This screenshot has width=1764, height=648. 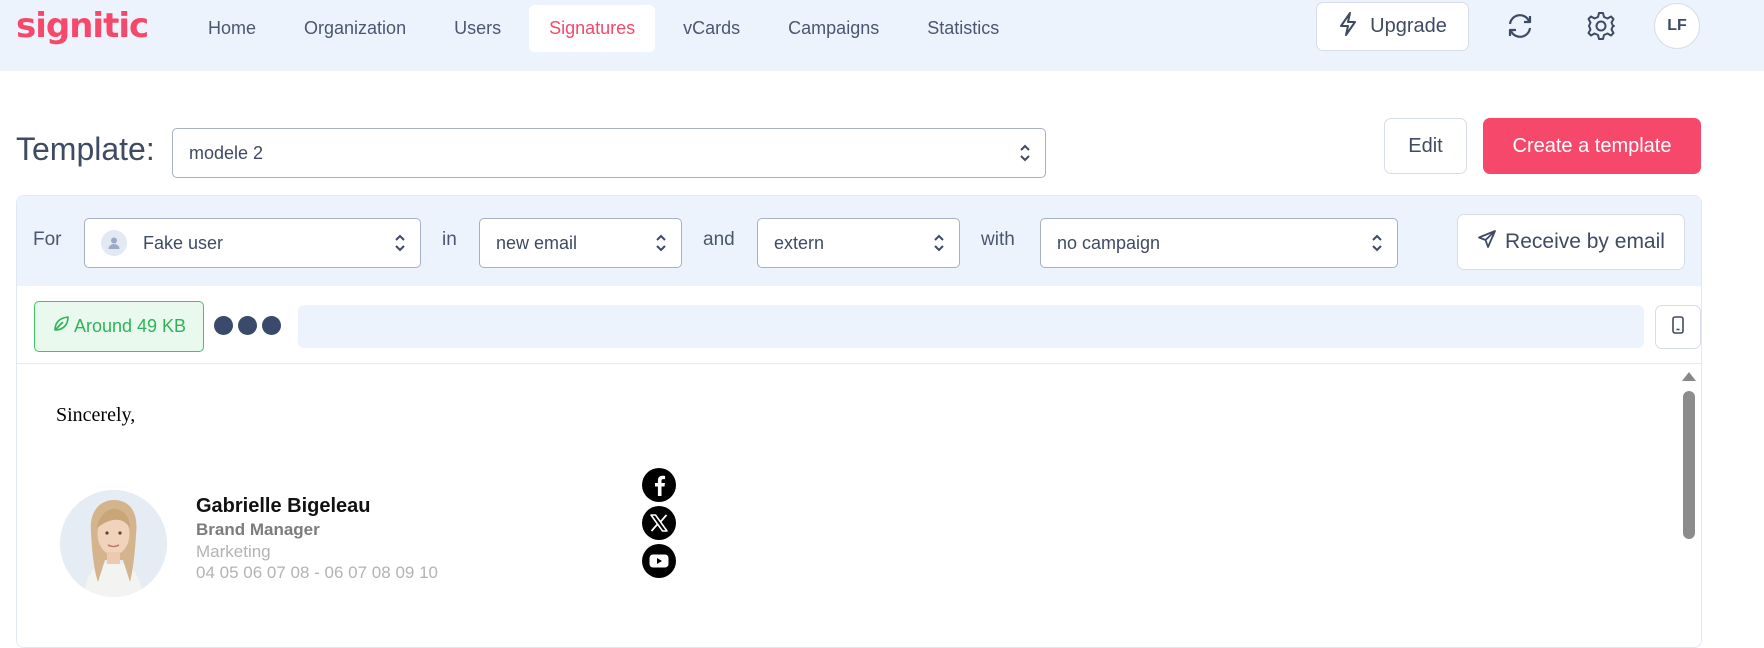 I want to click on edit-button: Edit, so click(x=1425, y=146).